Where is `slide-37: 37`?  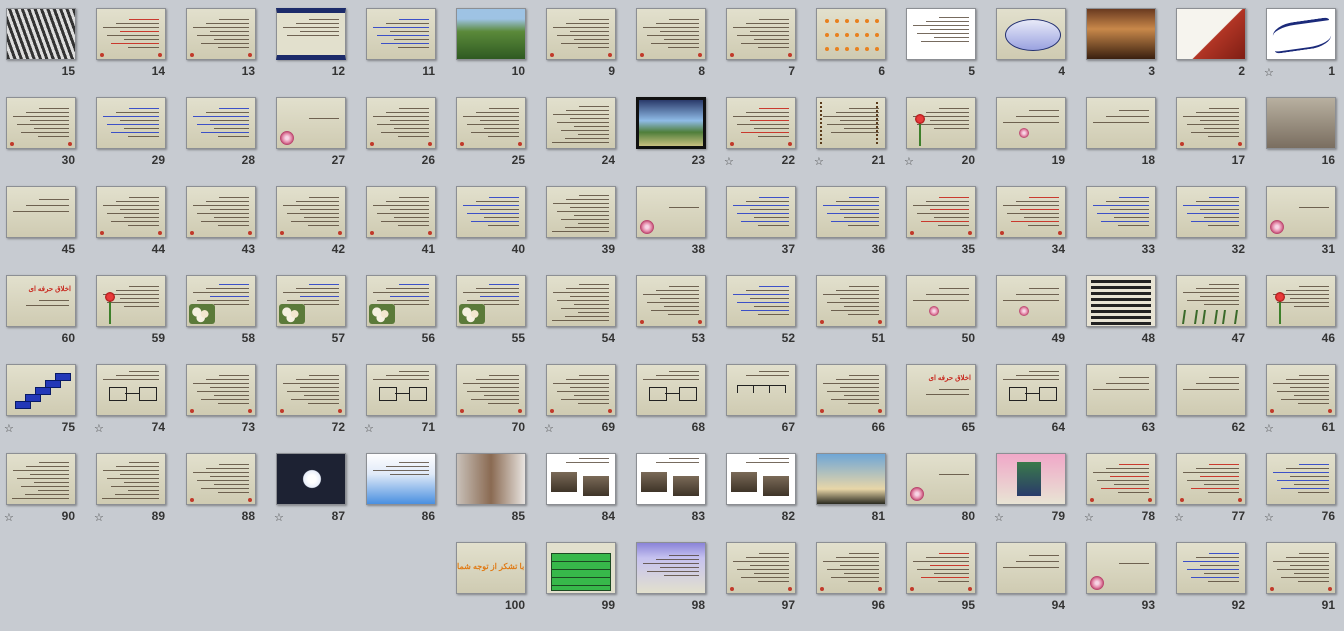 slide-37: 37 is located at coordinates (771, 230).